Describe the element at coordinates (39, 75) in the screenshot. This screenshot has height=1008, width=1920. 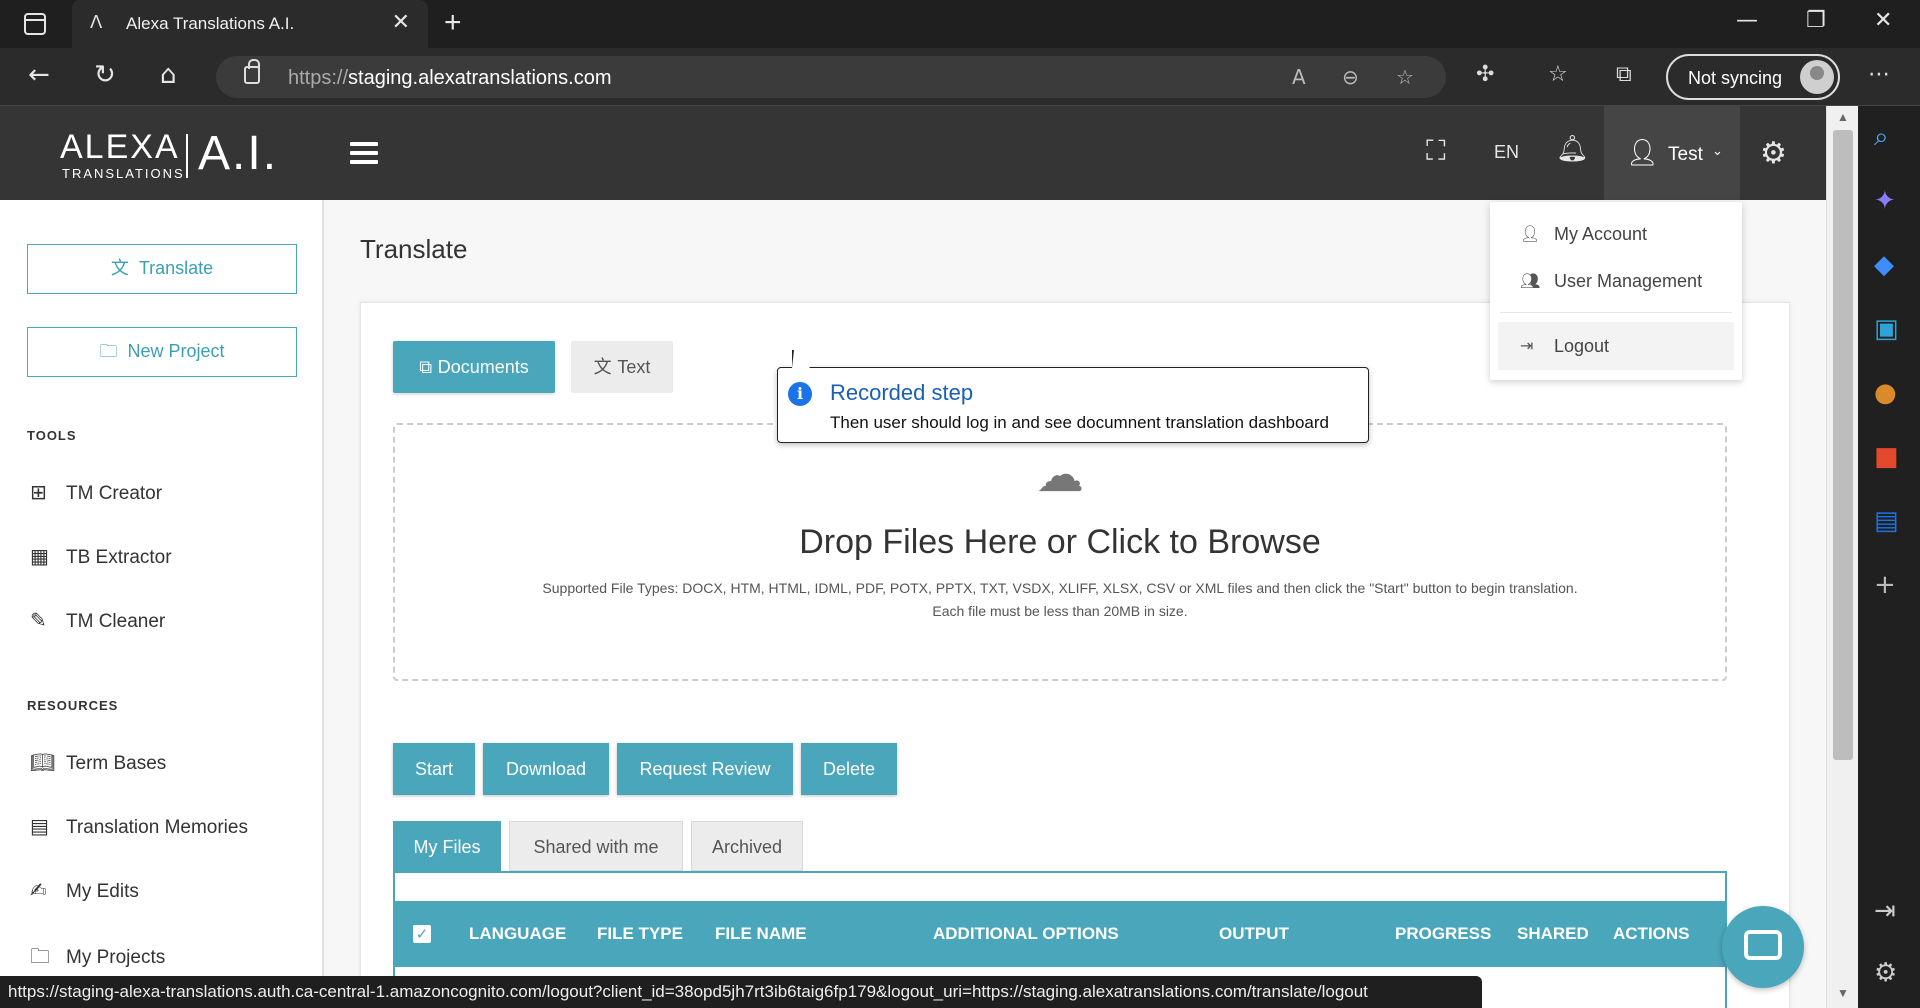
I see `back-icon: ←` at that location.